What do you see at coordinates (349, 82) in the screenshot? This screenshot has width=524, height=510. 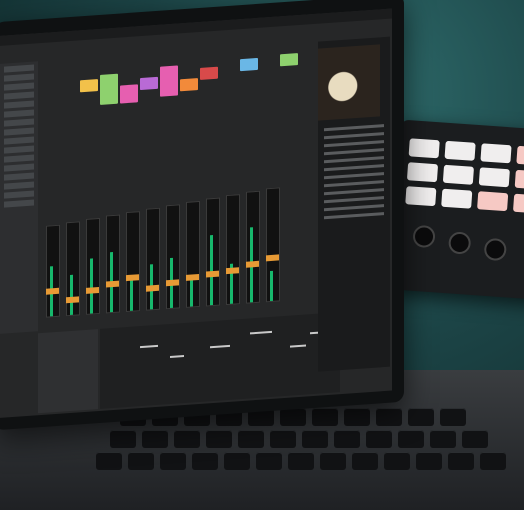 I see `drum-photo-icon` at bounding box center [349, 82].